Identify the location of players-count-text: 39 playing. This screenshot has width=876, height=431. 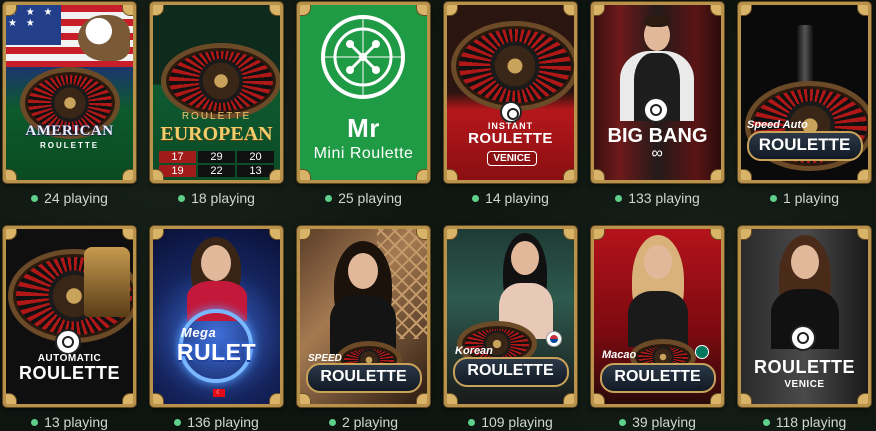
(664, 422).